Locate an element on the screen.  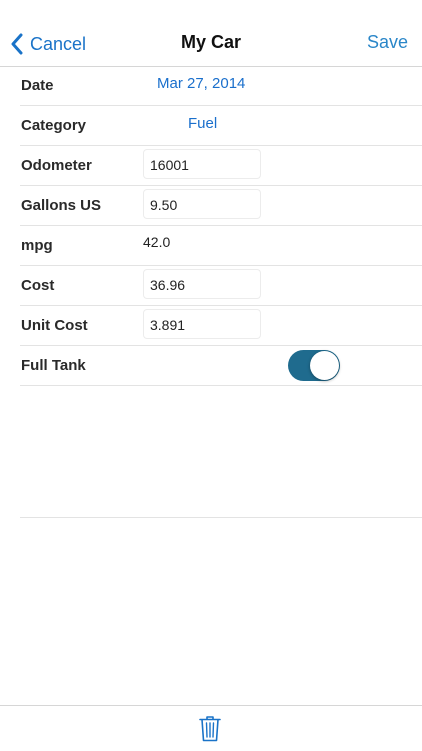
gallons-row: Gallons US 9.50 is located at coordinates (221, 206).